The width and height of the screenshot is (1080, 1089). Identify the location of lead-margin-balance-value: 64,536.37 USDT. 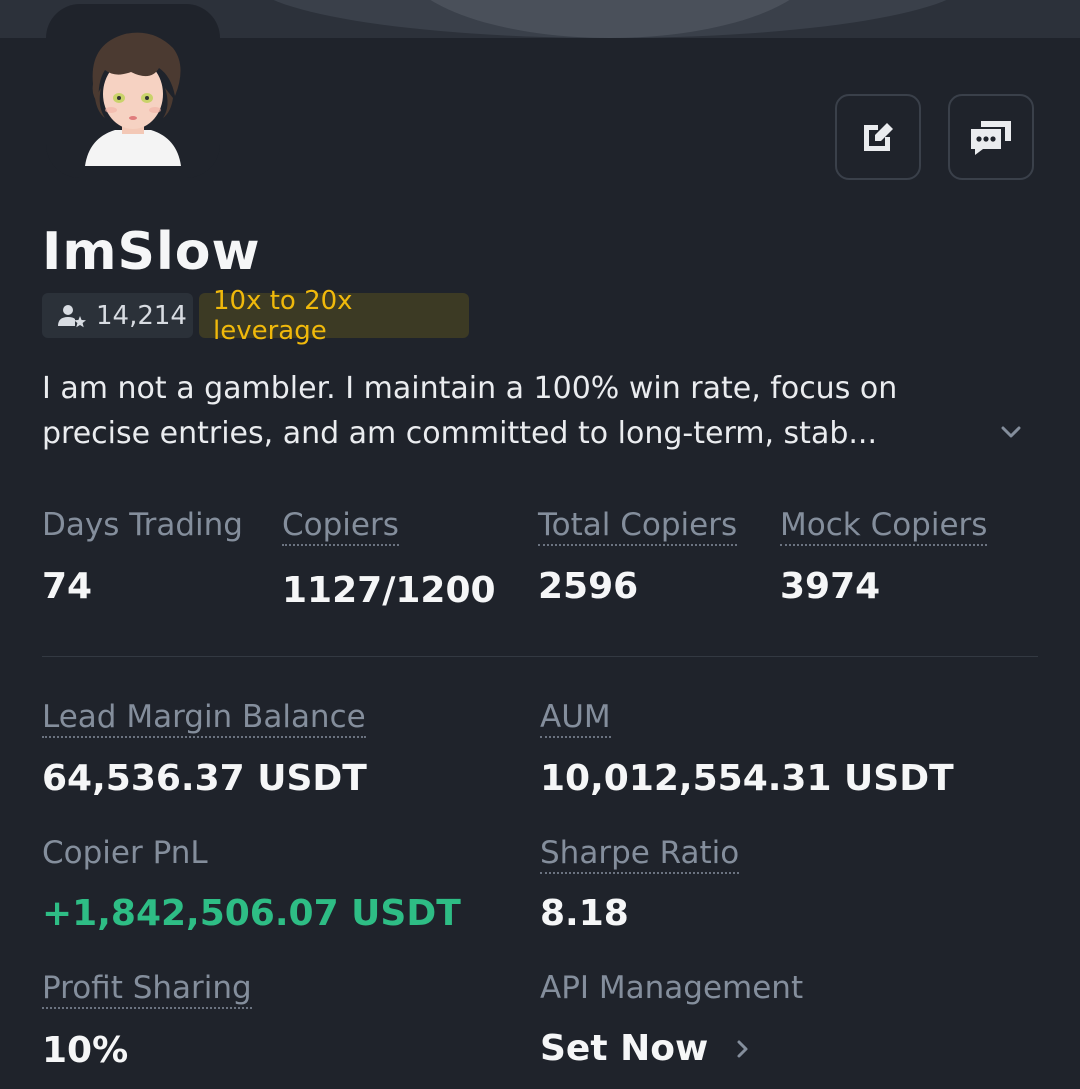
(204, 778).